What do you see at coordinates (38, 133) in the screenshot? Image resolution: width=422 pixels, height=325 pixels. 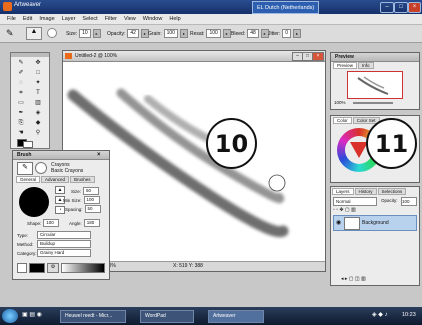 I see `zoom-icon: ⚲` at bounding box center [38, 133].